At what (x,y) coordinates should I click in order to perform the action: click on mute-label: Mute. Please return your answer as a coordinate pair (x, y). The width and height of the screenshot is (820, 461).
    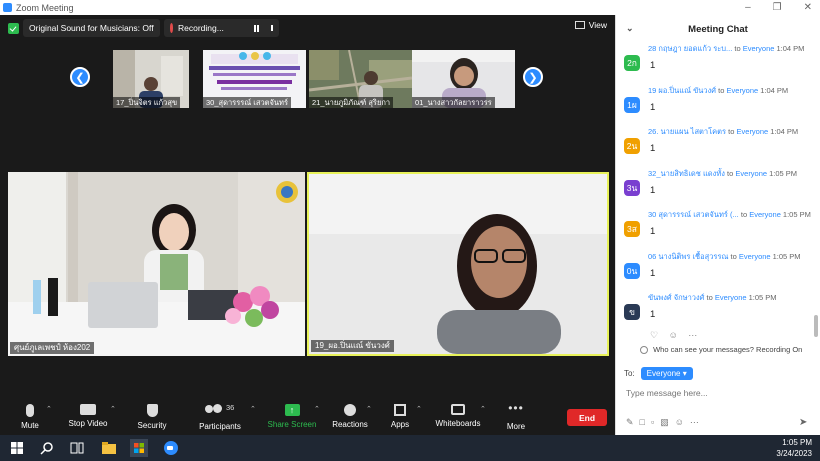
    Looking at the image, I should click on (30, 425).